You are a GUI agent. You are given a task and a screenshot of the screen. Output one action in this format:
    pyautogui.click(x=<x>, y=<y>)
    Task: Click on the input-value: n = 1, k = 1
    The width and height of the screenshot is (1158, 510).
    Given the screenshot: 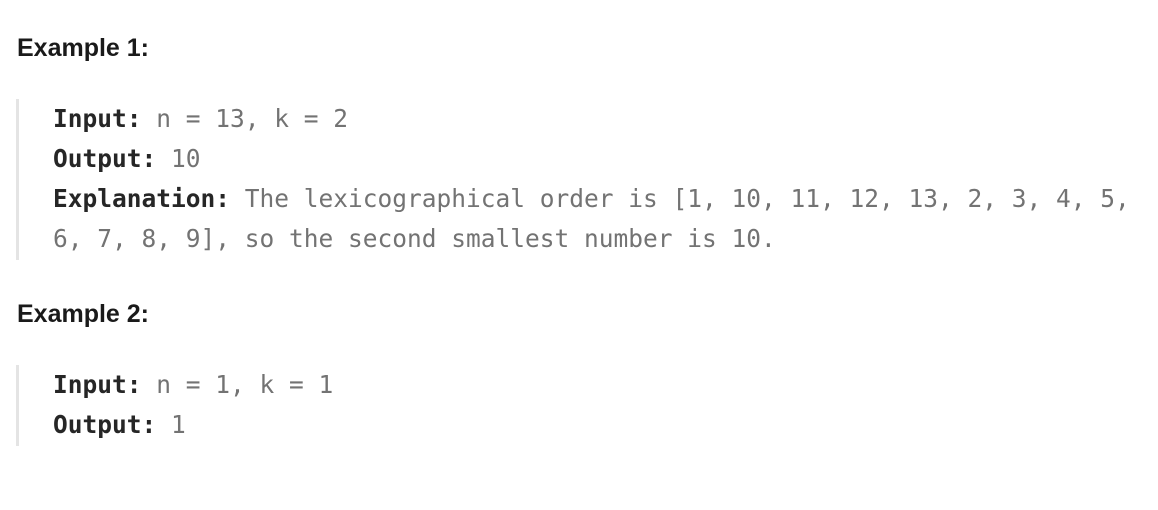 What is the action you would take?
    pyautogui.click(x=245, y=384)
    